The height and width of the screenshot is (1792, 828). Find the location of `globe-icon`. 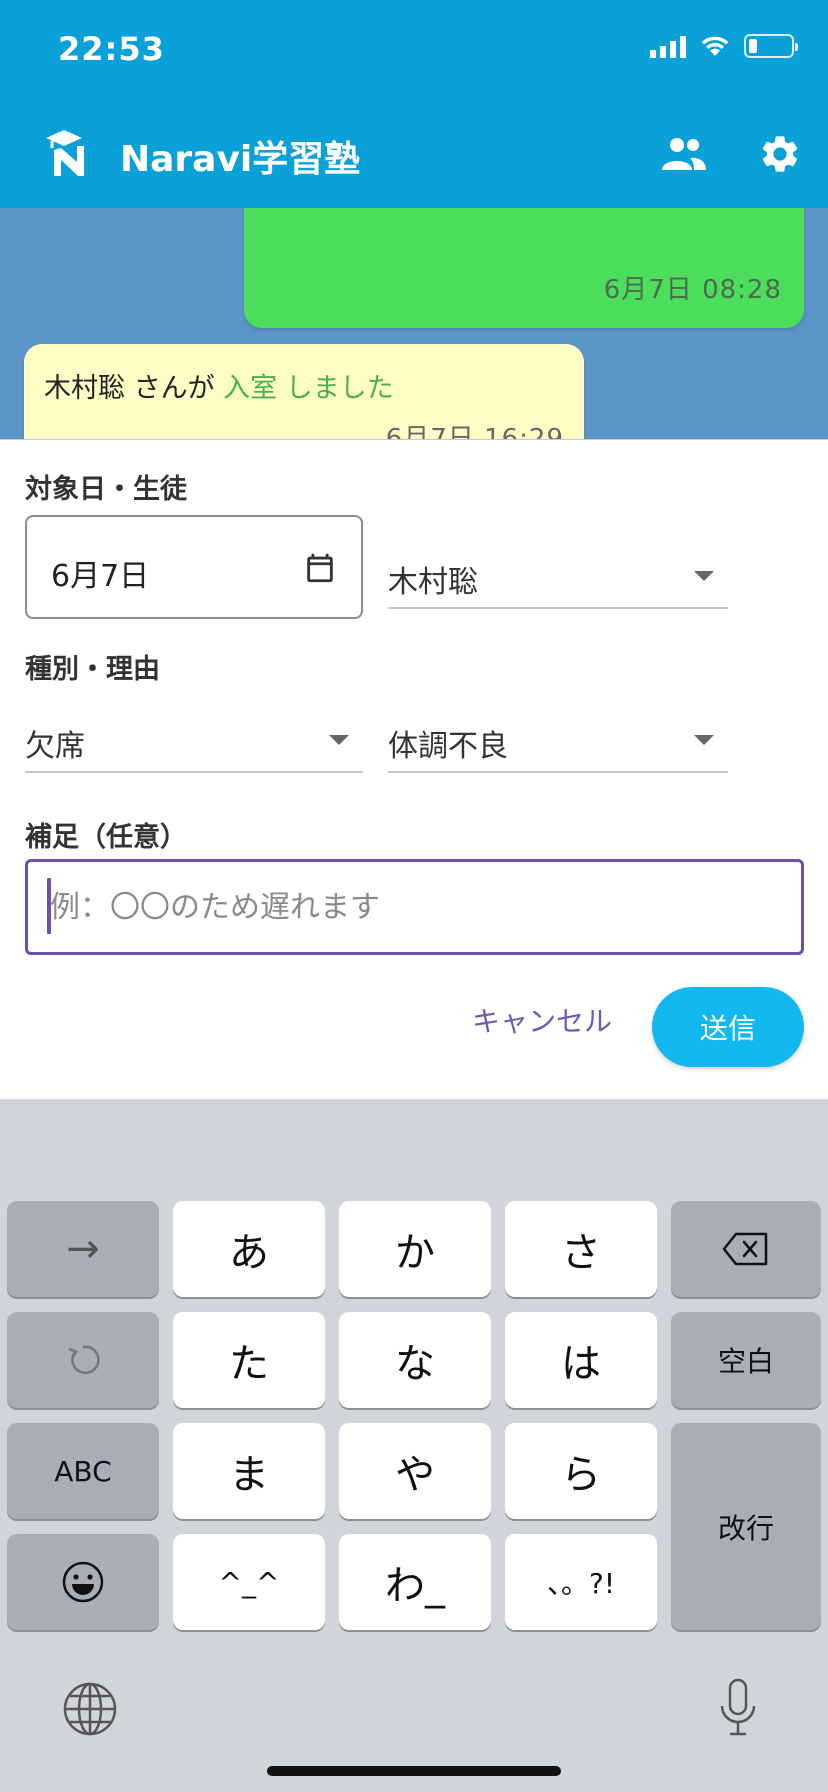

globe-icon is located at coordinates (90, 1709).